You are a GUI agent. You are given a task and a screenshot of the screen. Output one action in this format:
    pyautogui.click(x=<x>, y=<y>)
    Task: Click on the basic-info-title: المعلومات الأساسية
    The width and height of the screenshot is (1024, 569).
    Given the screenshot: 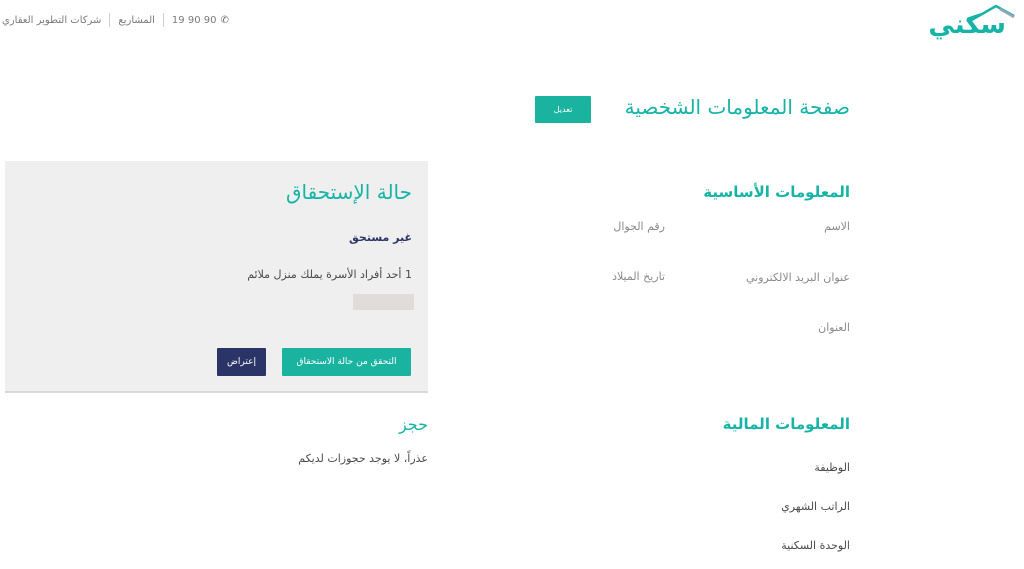 What is the action you would take?
    pyautogui.click(x=776, y=192)
    